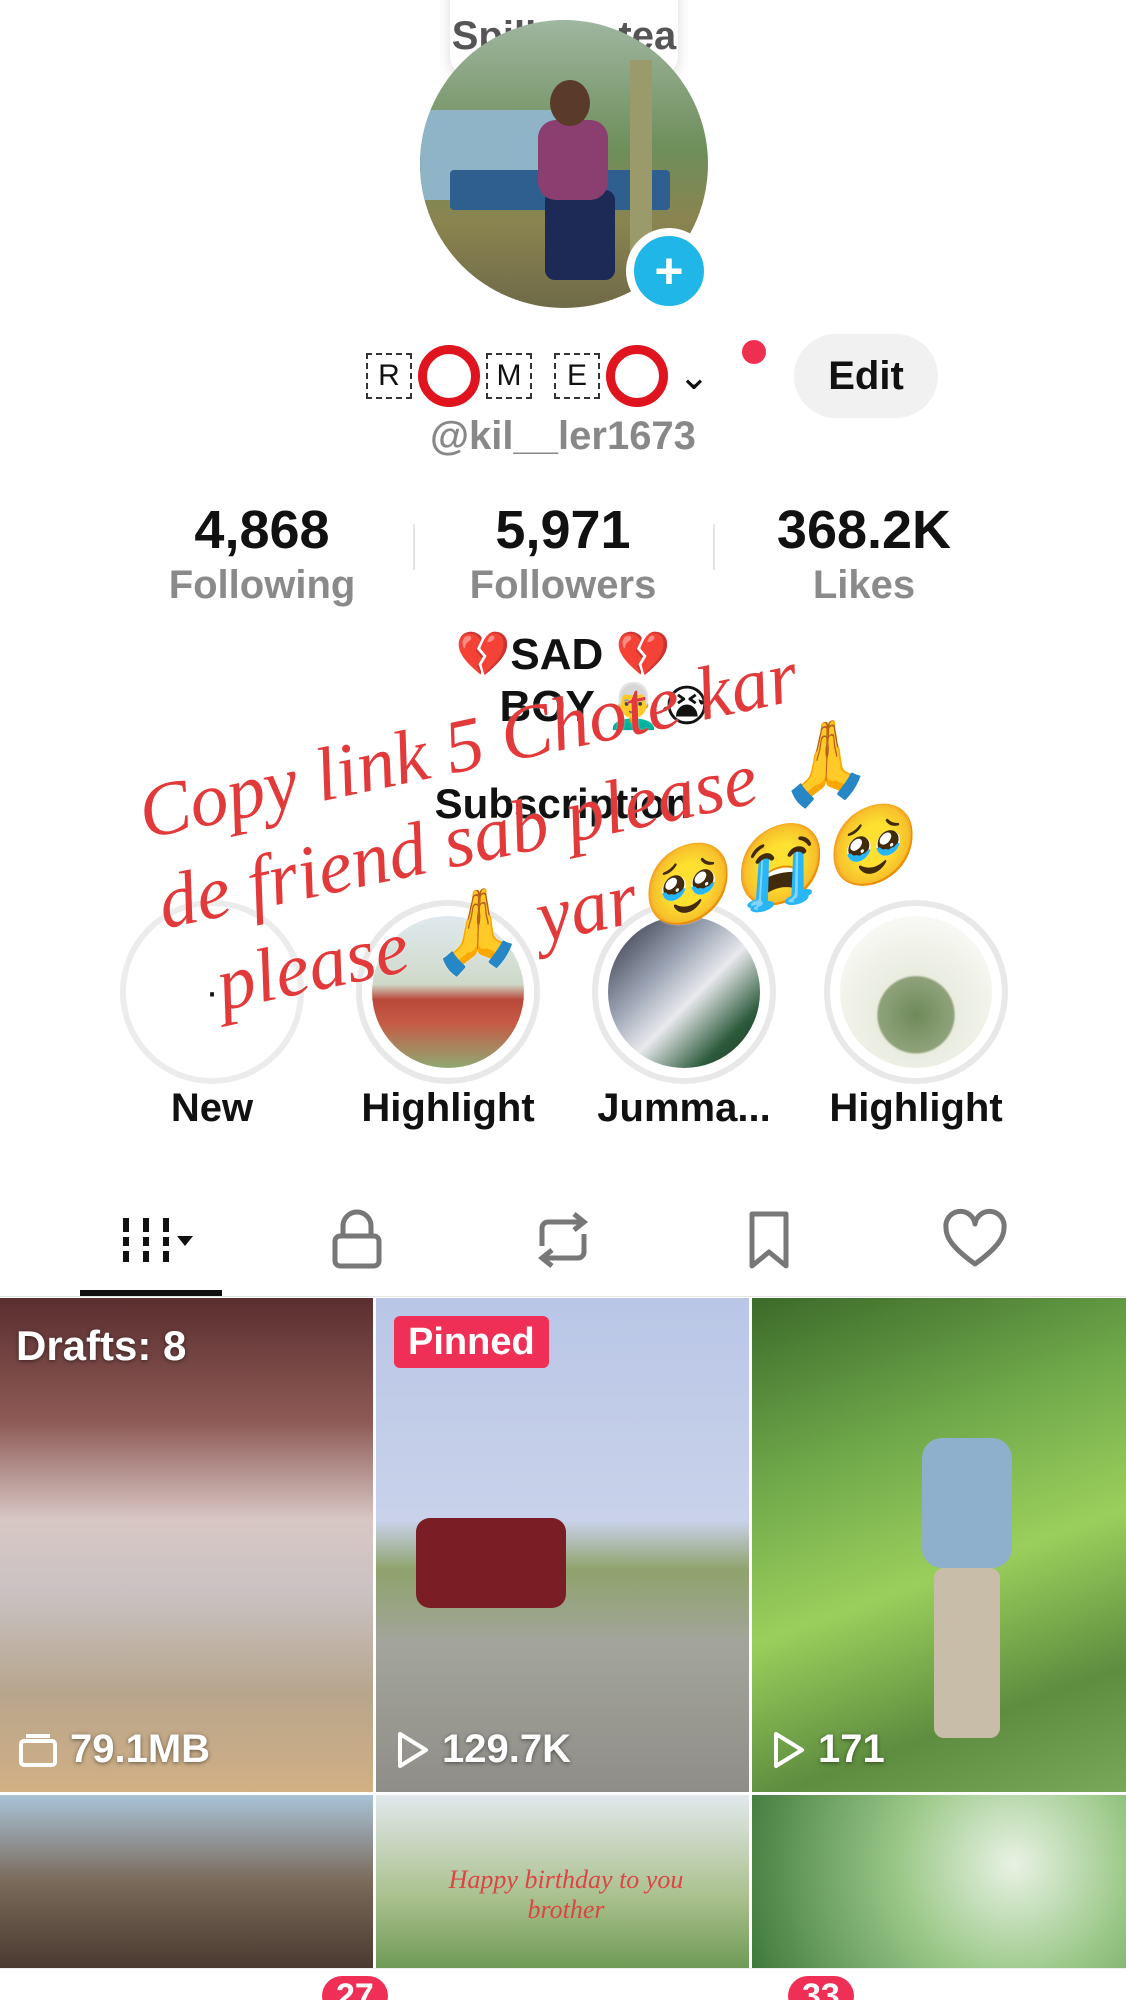 This screenshot has width=1126, height=2000. Describe the element at coordinates (355, 1988) in the screenshot. I see `inbox-badge: 27` at that location.